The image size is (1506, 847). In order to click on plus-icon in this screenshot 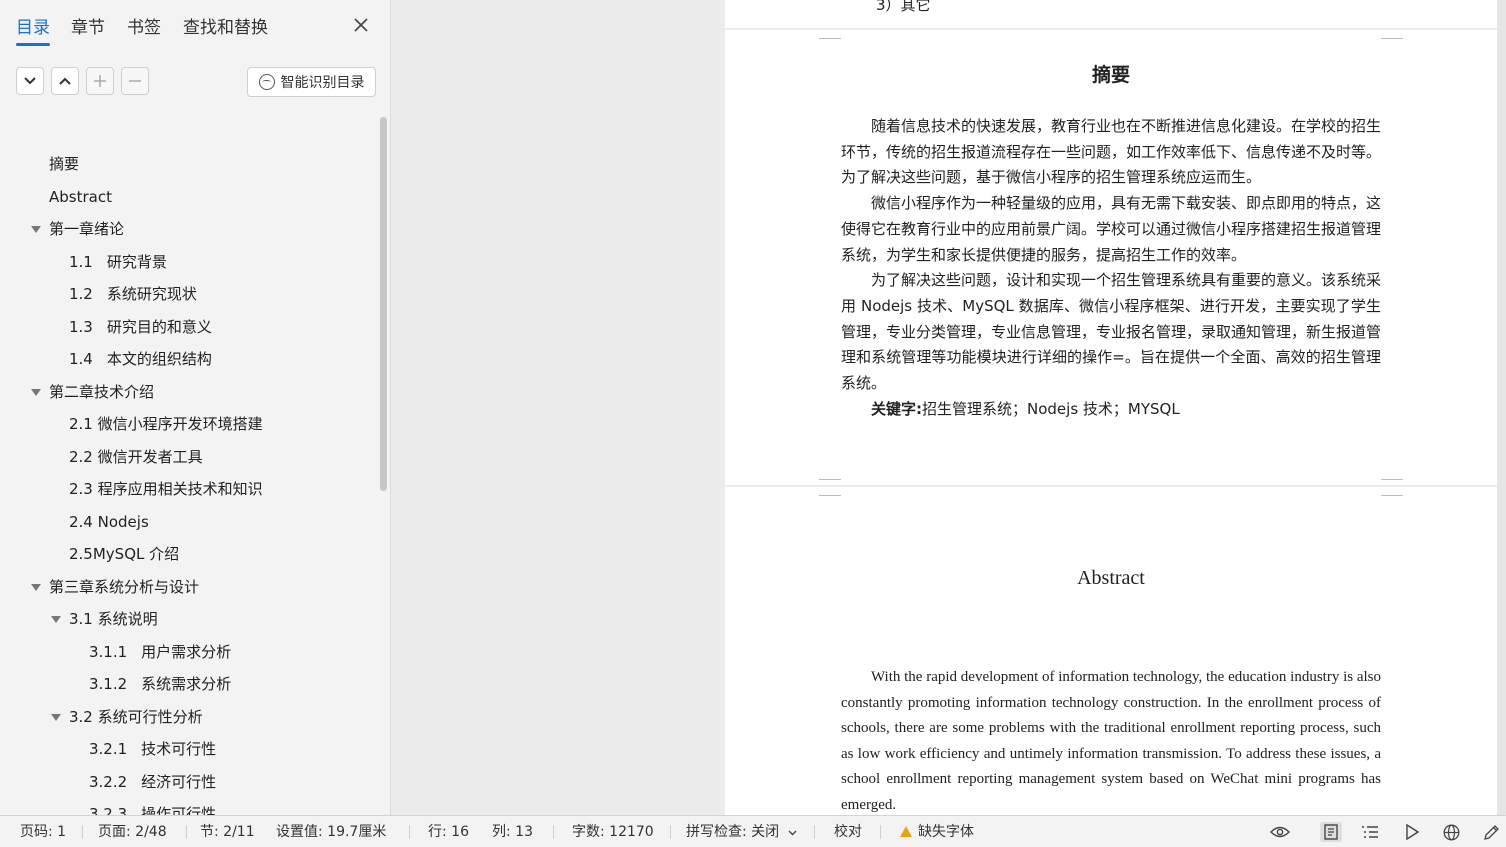, I will do `click(100, 81)`.